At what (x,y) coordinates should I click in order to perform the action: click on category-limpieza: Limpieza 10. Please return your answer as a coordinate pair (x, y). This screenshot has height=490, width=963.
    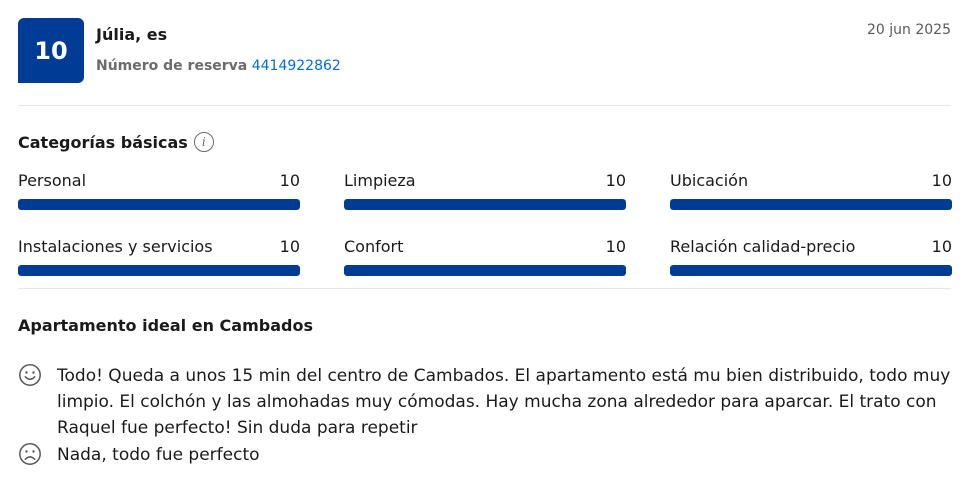
    Looking at the image, I should click on (485, 190).